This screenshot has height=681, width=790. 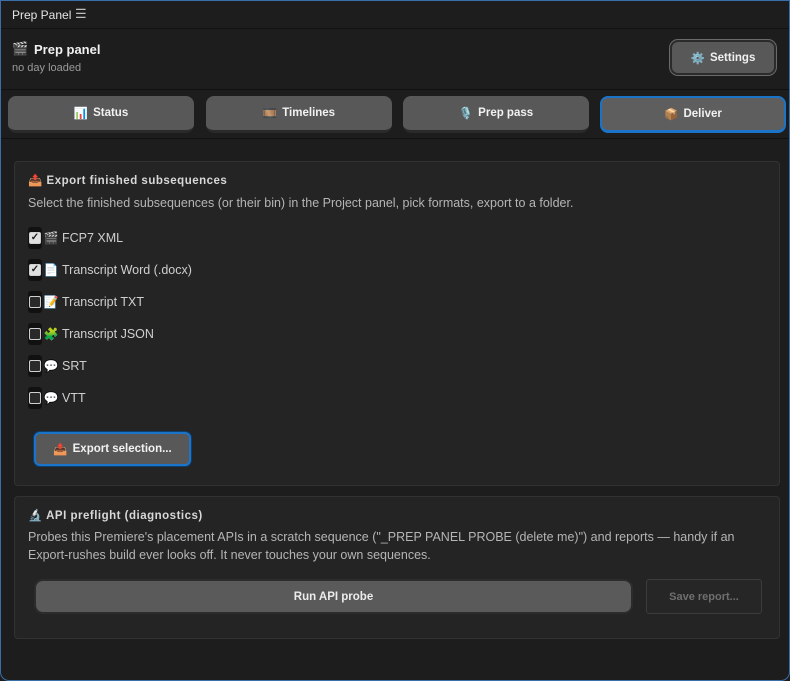 I want to click on srt-checkbox, so click(x=35, y=366).